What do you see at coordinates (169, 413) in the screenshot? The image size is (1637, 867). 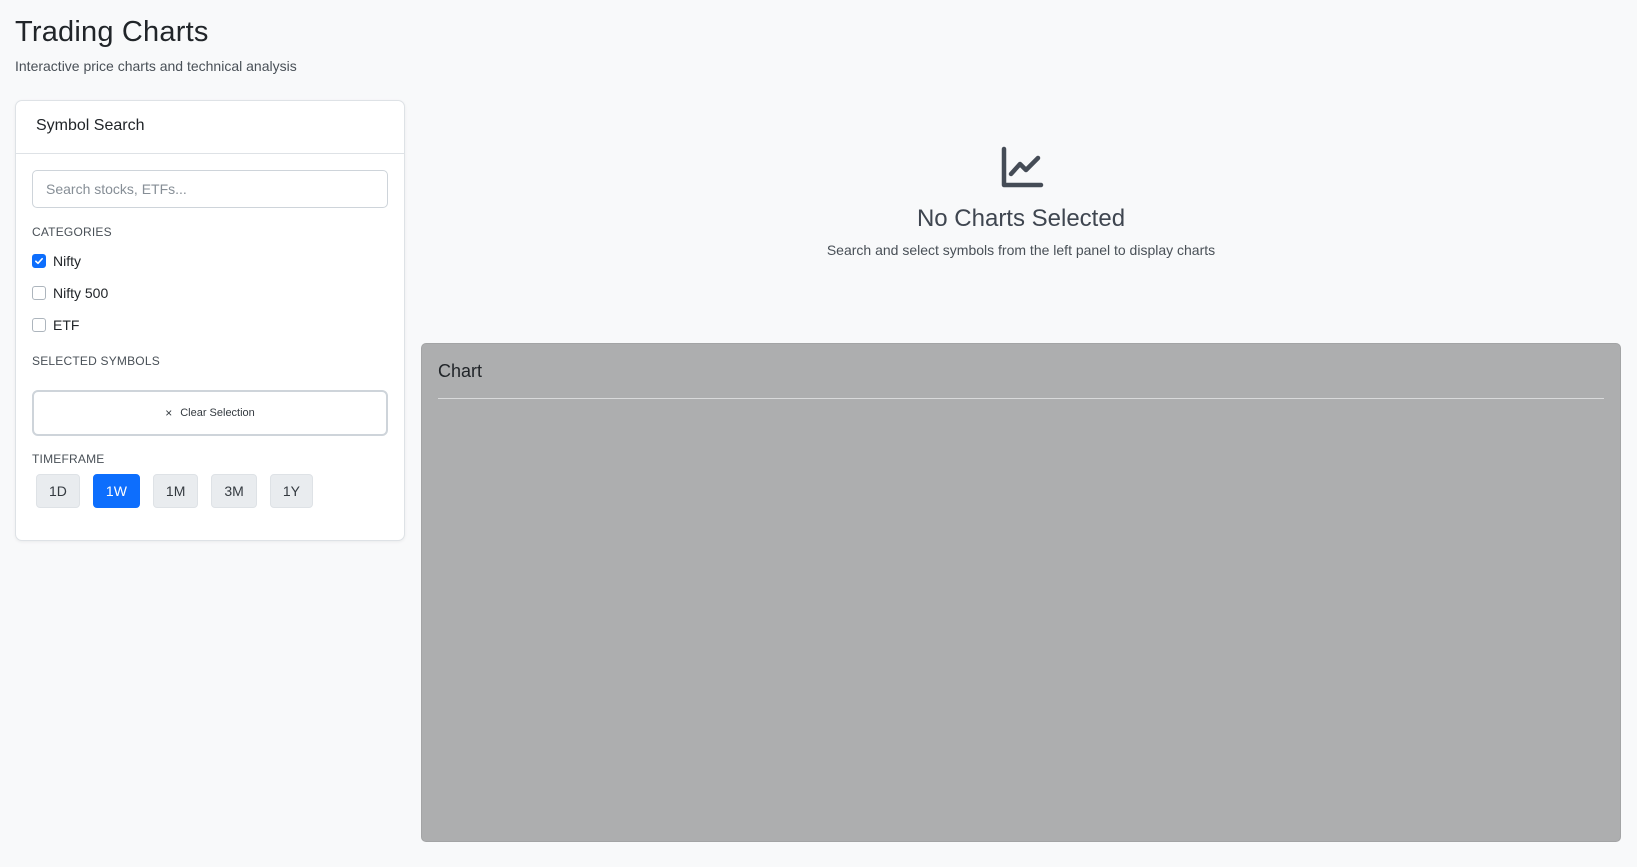 I see `close-icon: ×` at bounding box center [169, 413].